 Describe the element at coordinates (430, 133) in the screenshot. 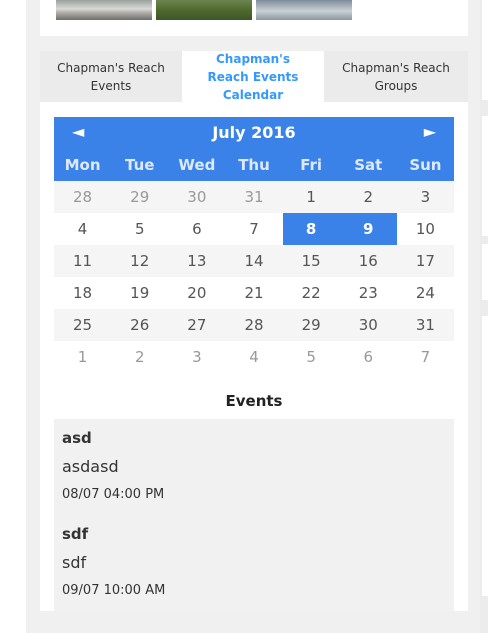

I see `next-month-button: ►` at that location.